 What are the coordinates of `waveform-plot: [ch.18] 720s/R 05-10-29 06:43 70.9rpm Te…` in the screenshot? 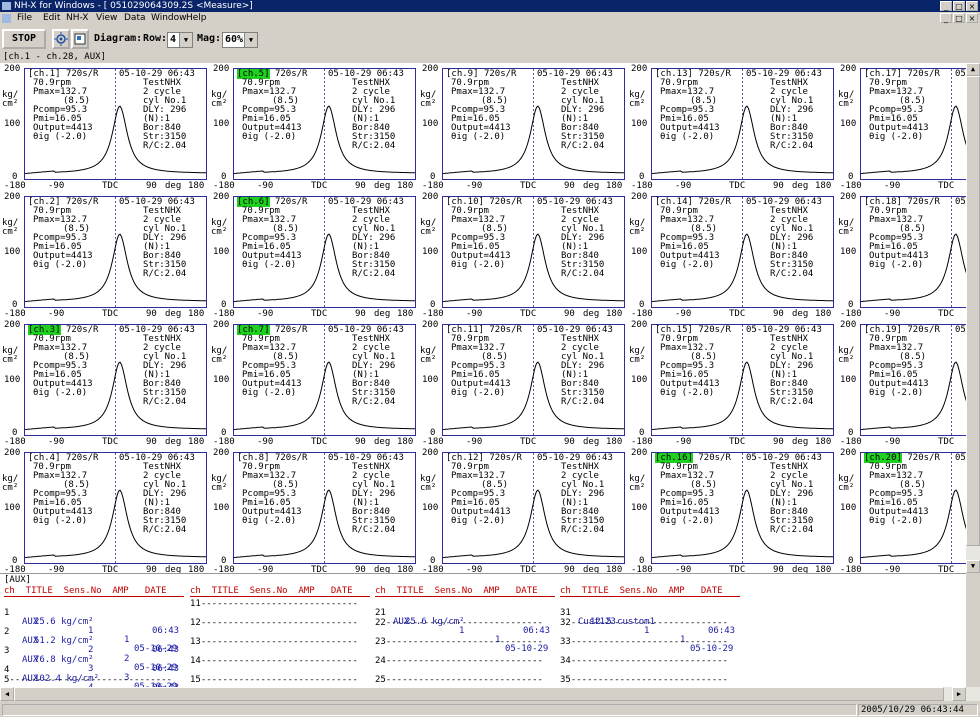 It's located at (913, 252).